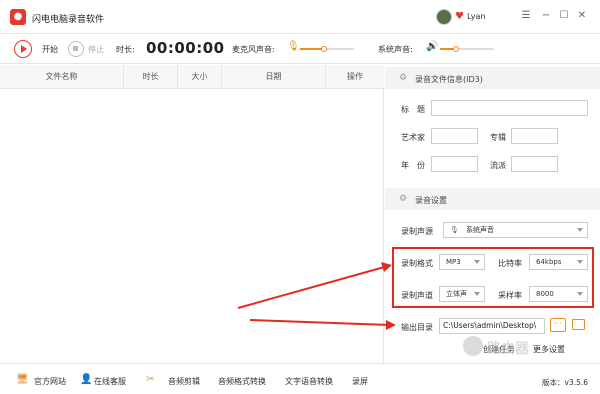 The height and width of the screenshot is (394, 600). What do you see at coordinates (508, 349) in the screenshot?
I see `watermark-text: 路由器` at bounding box center [508, 349].